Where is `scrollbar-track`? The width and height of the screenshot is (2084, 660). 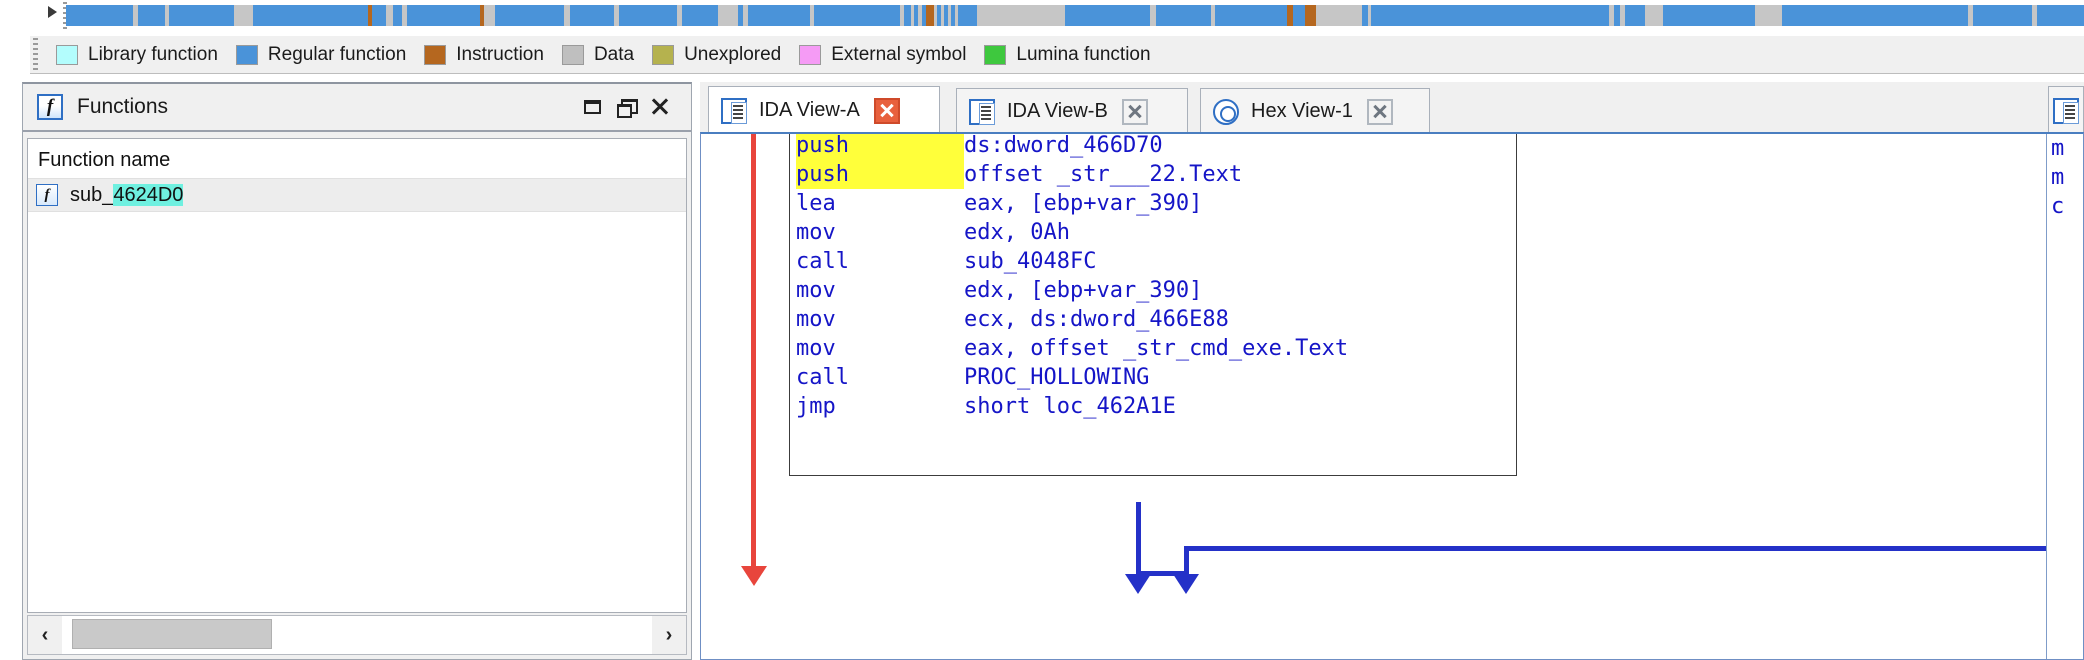
scrollbar-track is located at coordinates (357, 635).